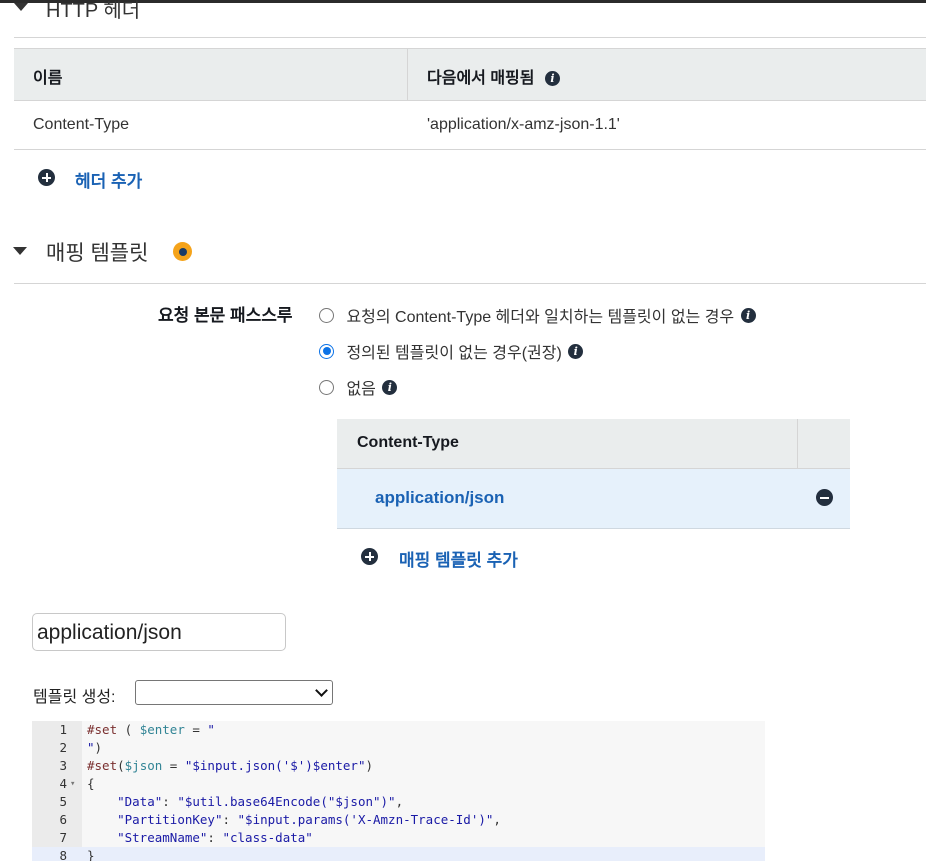 The width and height of the screenshot is (926, 861). Describe the element at coordinates (540, 317) in the screenshot. I see `option-label: 요청의 Content-Type 헤더와 일치하는 템플릿이 없는 경우` at that location.